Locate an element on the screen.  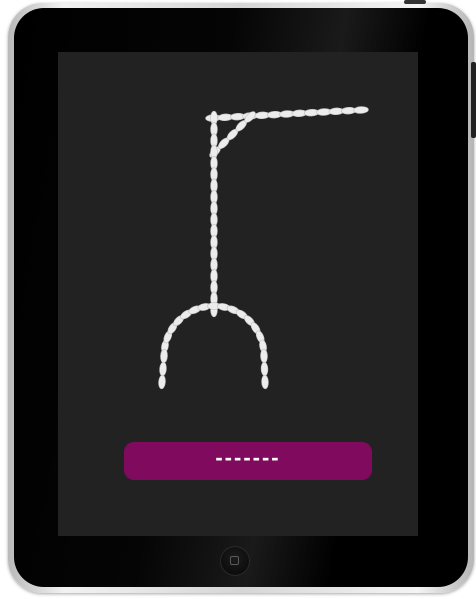
gallows-beam is located at coordinates (287, 114).